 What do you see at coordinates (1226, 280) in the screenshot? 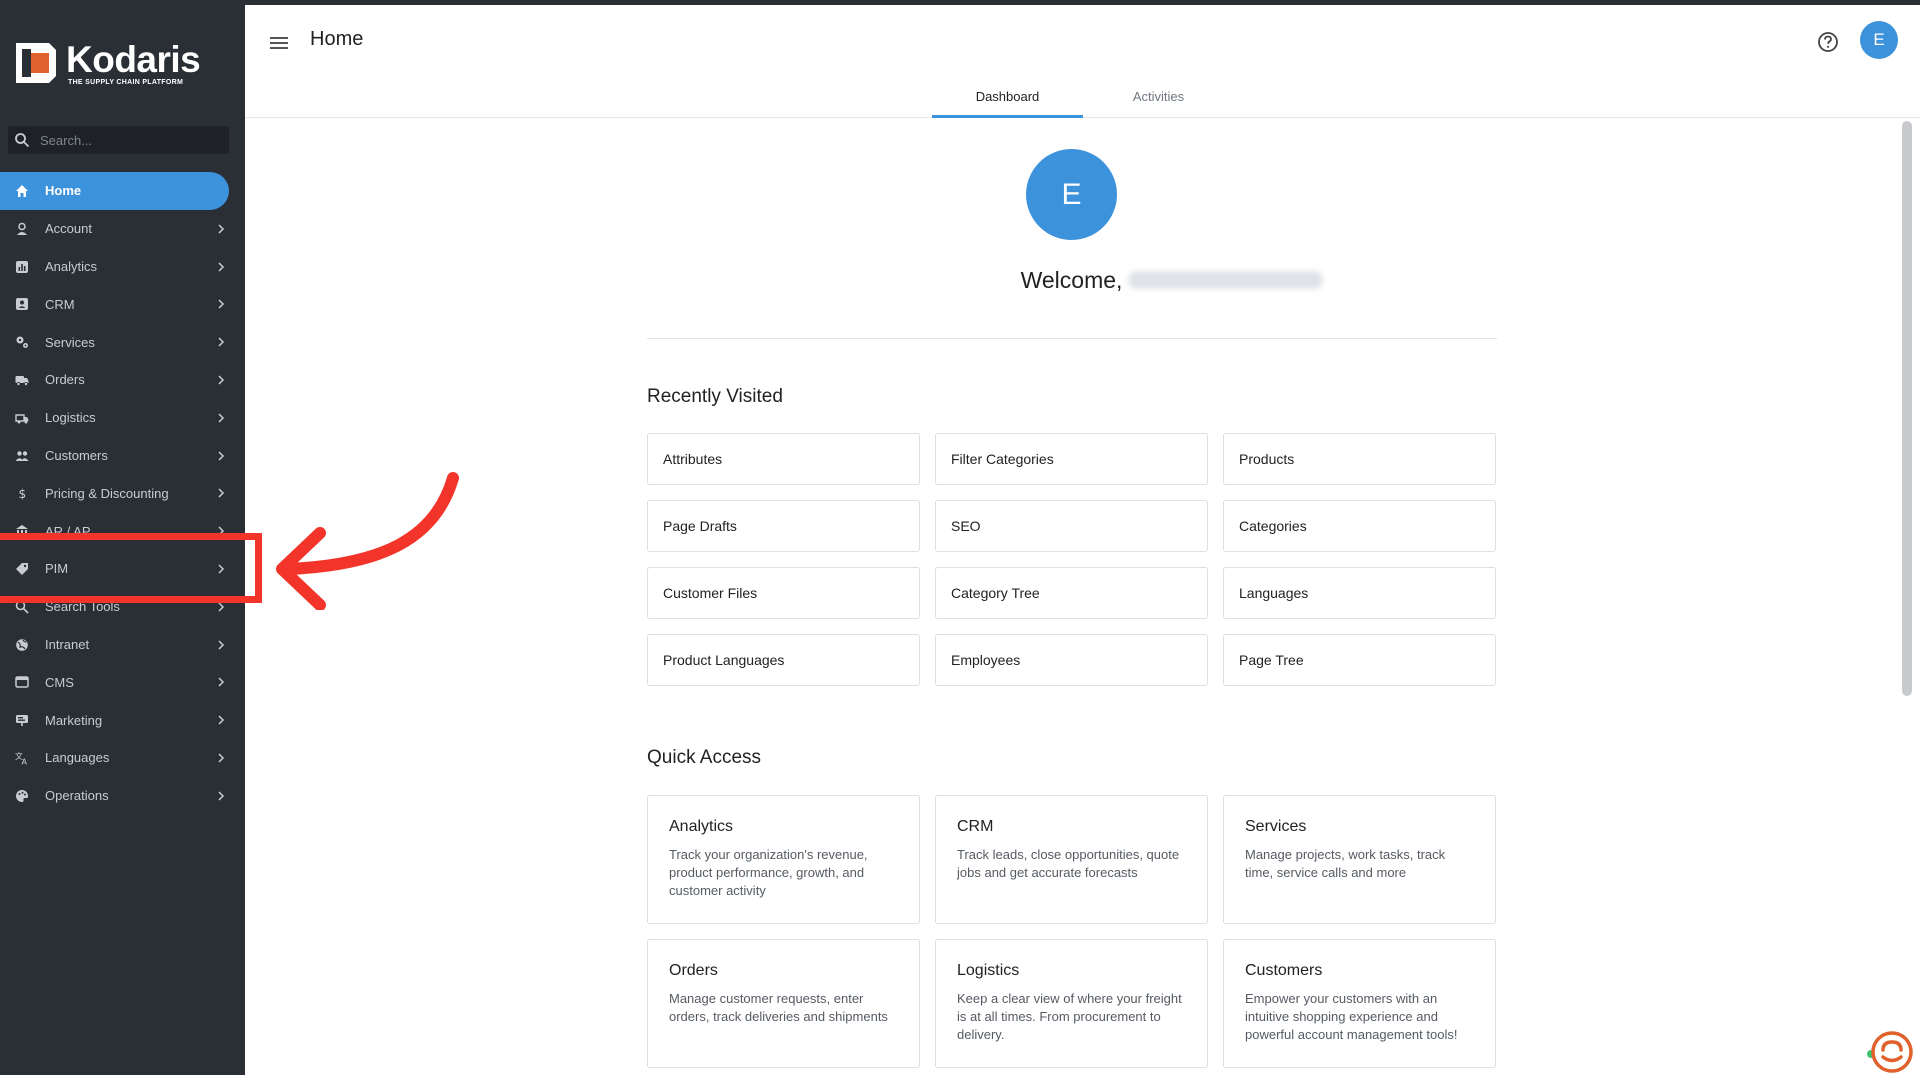
I see `redacted-email` at bounding box center [1226, 280].